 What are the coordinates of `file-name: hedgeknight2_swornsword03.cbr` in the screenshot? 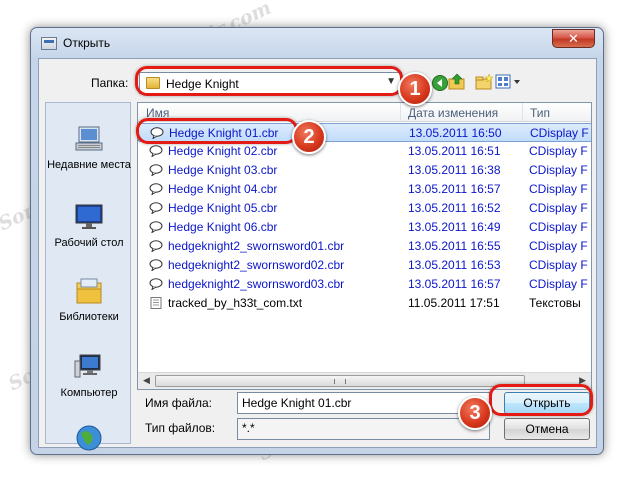 It's located at (256, 284).